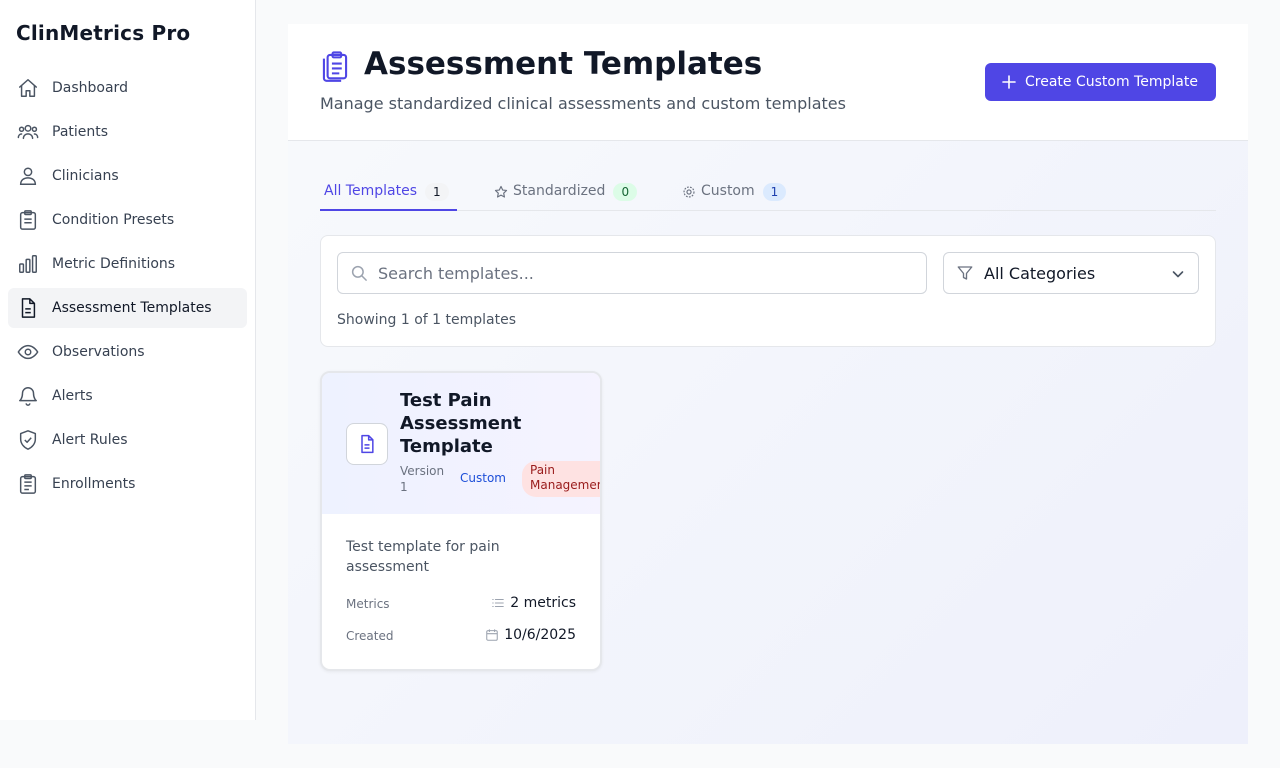 This screenshot has width=1280, height=768. Describe the element at coordinates (965, 273) in the screenshot. I see `filter-icon` at that location.